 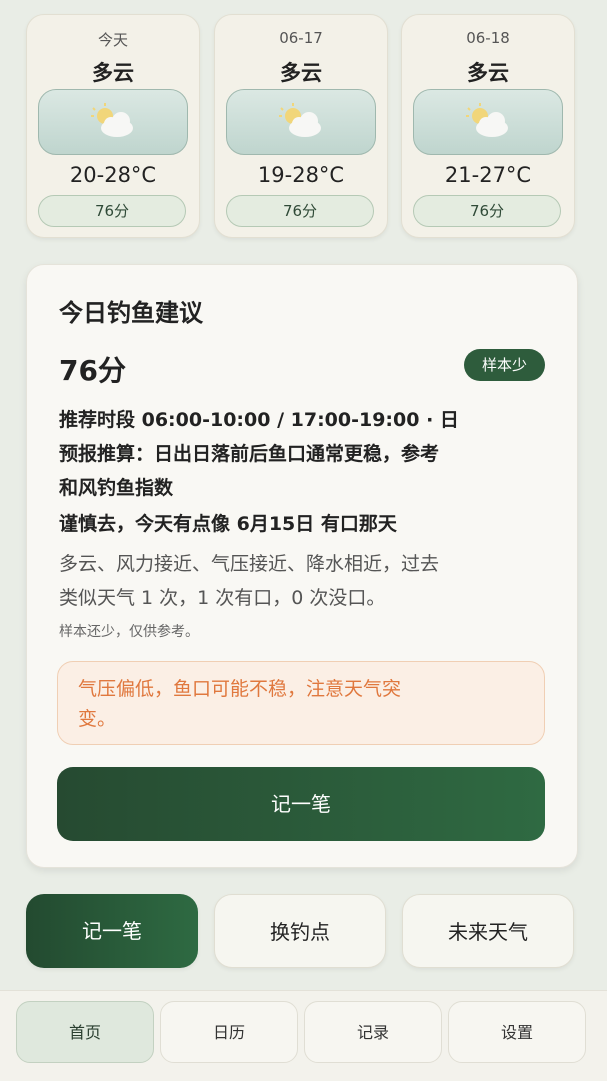 I want to click on forecast-card-today: 今天 多云 20-28°C 76分, so click(x=113, y=126).